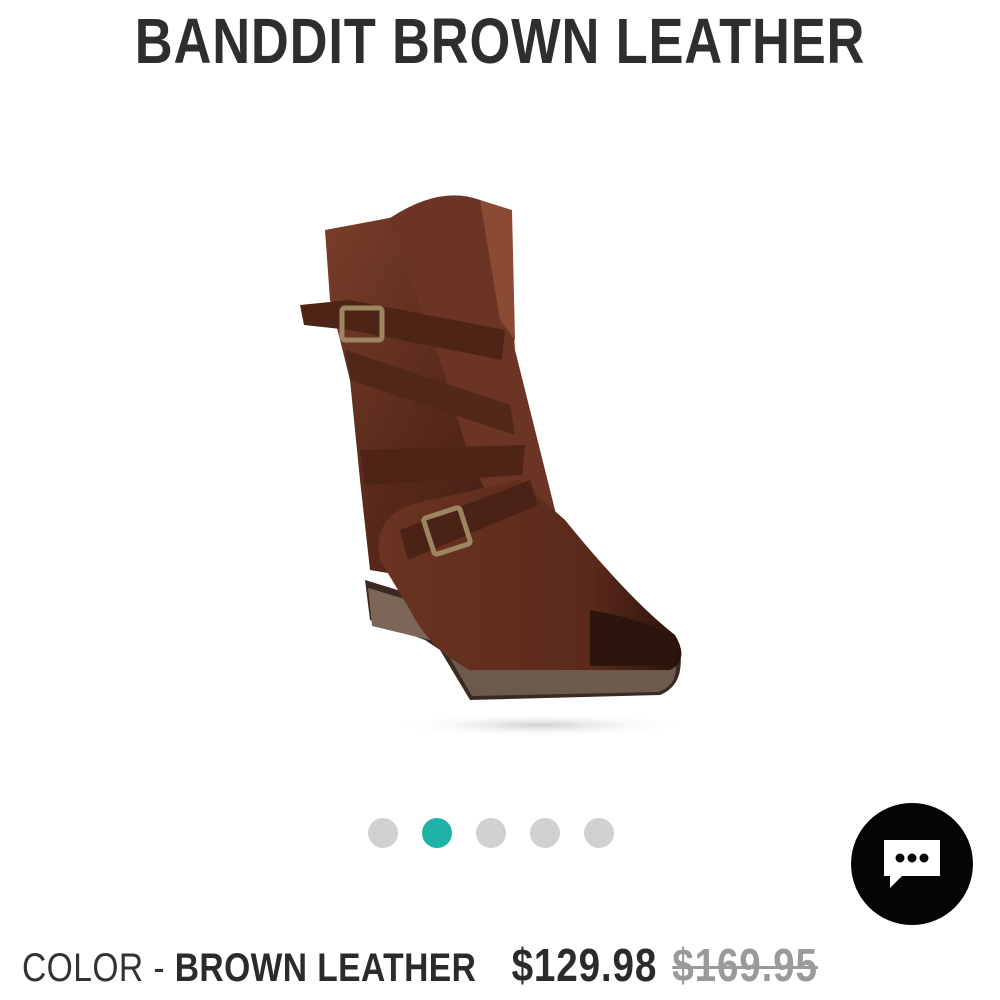 Image resolution: width=1000 pixels, height=1000 pixels. Describe the element at coordinates (745, 965) in the screenshot. I see `original-price: $169.95` at that location.